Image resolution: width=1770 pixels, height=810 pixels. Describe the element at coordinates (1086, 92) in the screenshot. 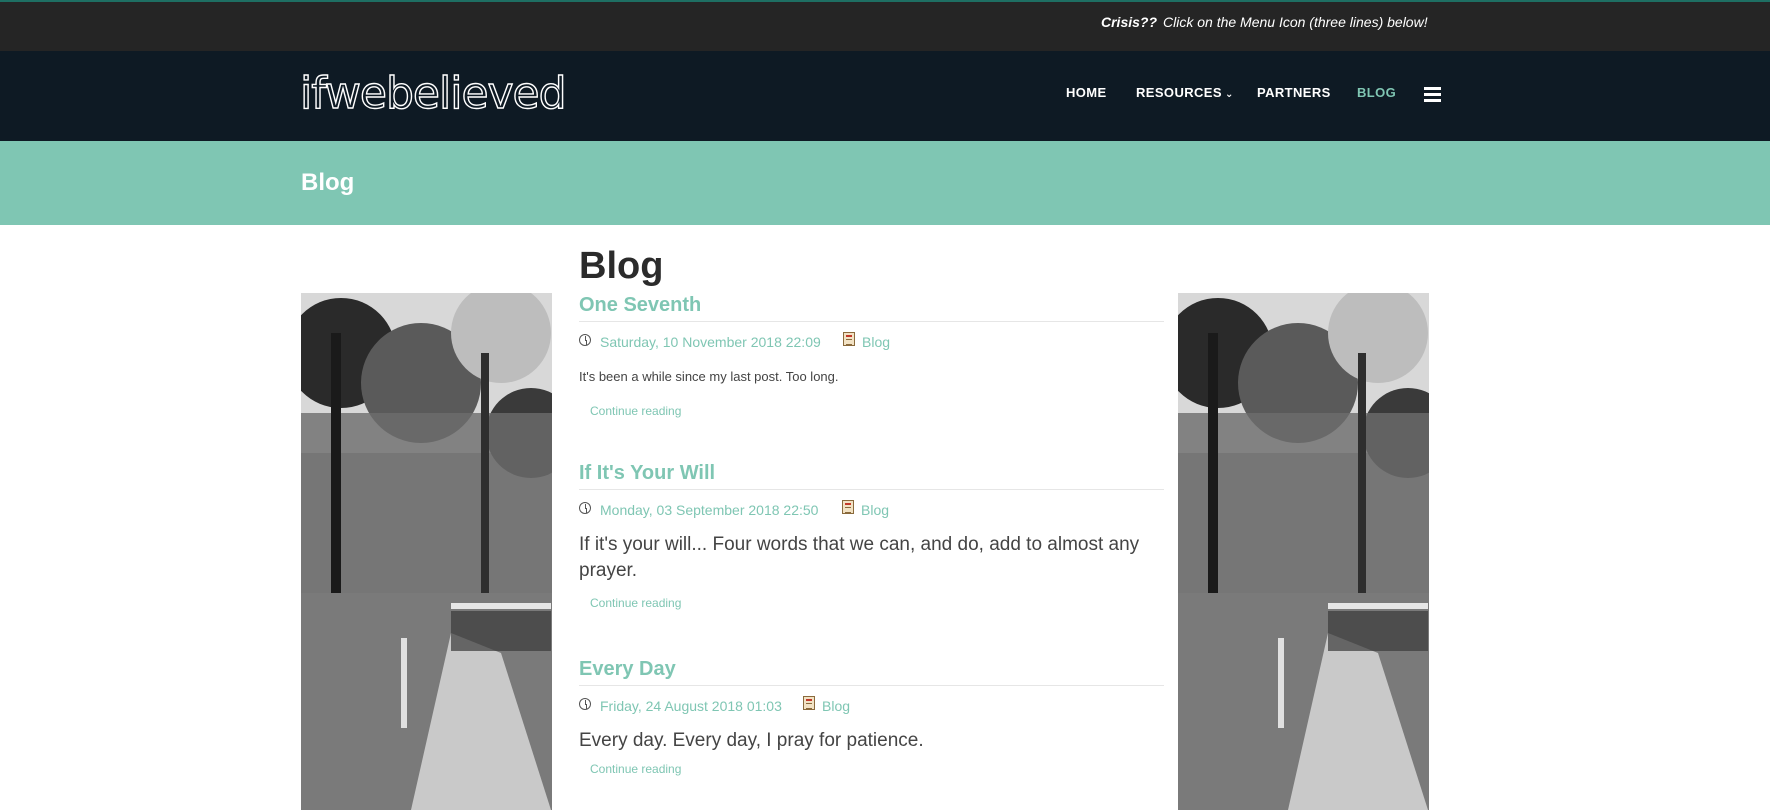

I see `nav-home: HOME` at that location.